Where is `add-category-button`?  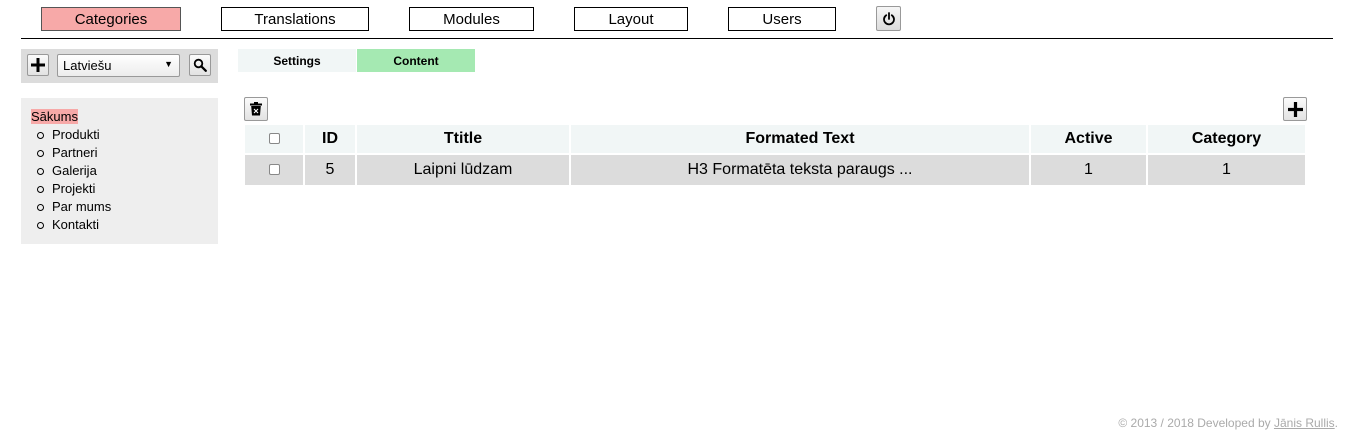
add-category-button is located at coordinates (38, 65).